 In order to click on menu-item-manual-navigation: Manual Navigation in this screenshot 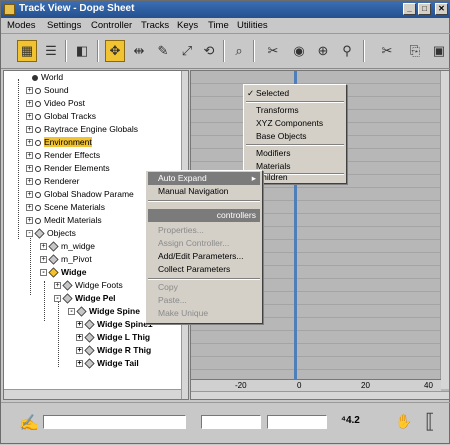, I will do `click(204, 191)`.